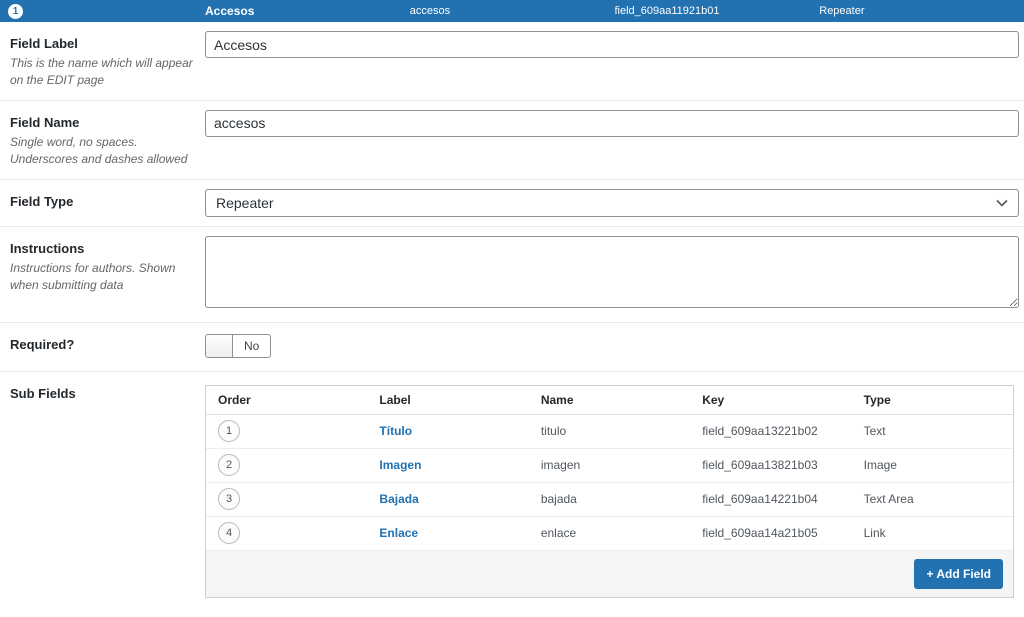 This screenshot has height=617, width=1024. I want to click on subfield-label-link: Título, so click(395, 431).